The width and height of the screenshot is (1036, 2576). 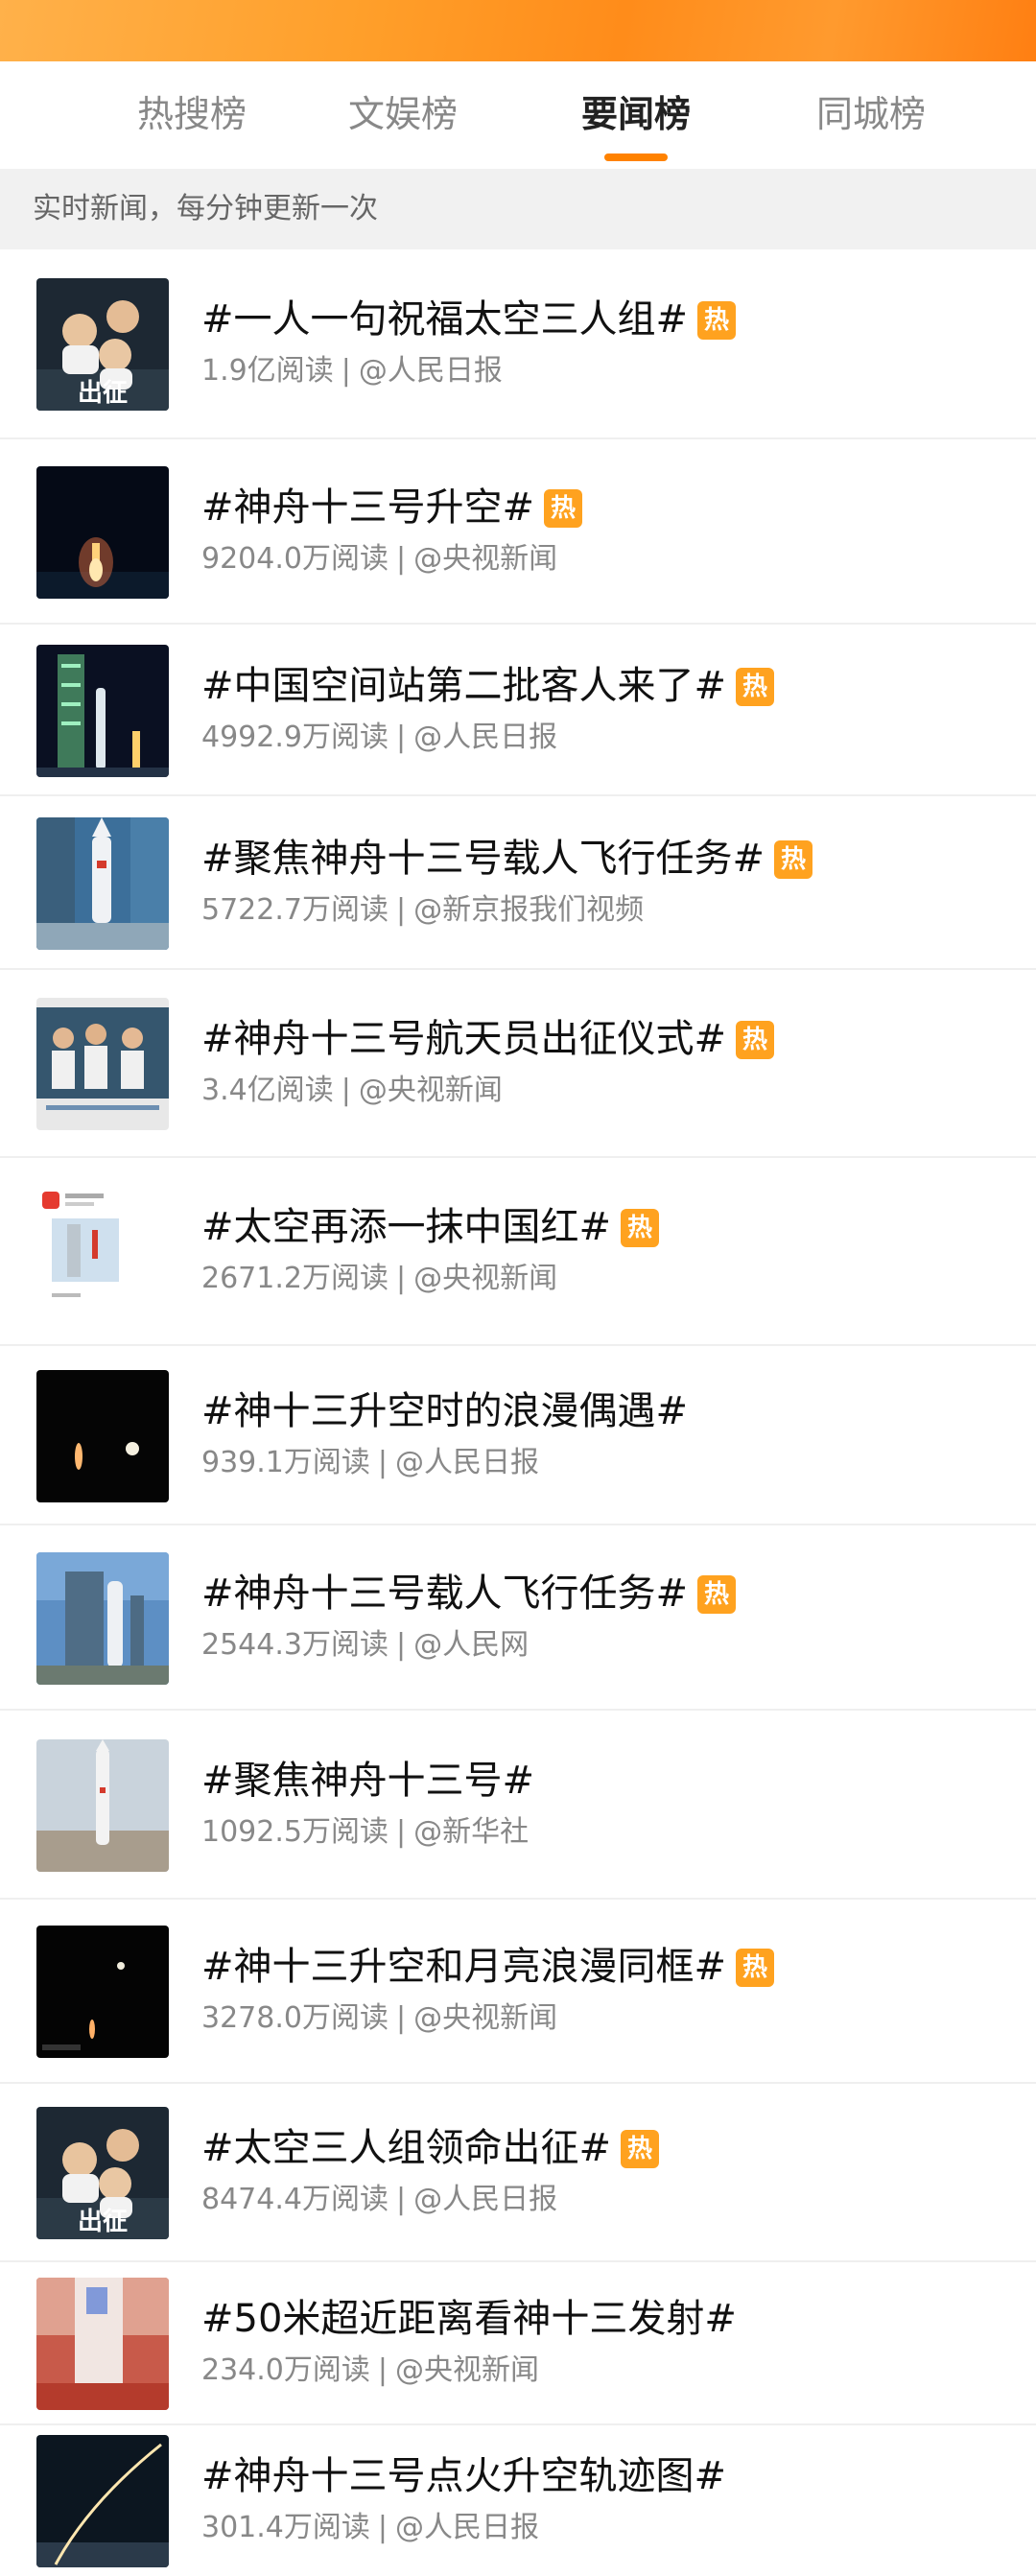 I want to click on read-count: 3.4亿阅读, so click(x=267, y=1091).